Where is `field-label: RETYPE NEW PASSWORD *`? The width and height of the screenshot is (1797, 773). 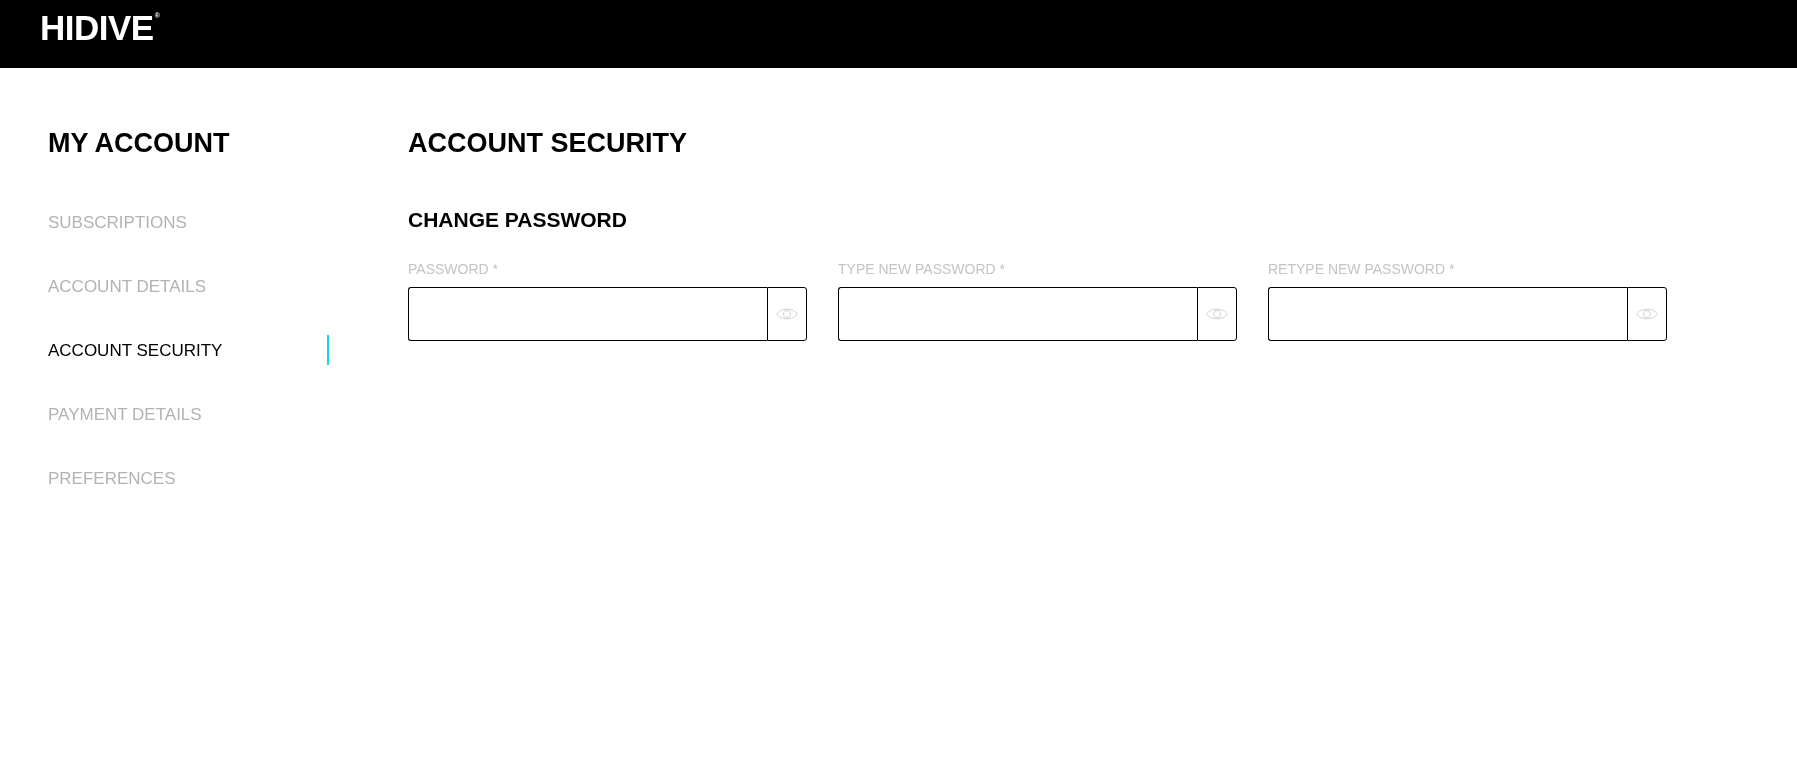 field-label: RETYPE NEW PASSWORD * is located at coordinates (1362, 269).